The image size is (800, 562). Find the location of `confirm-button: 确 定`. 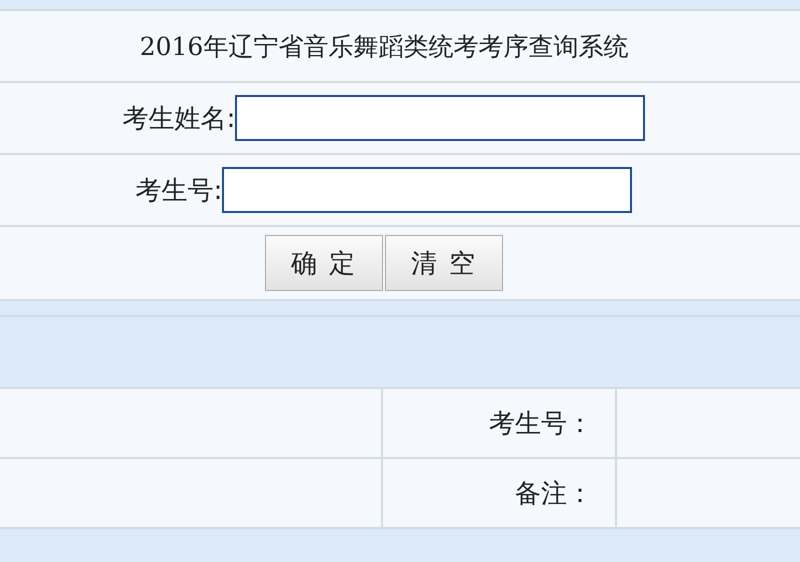

confirm-button: 确 定 is located at coordinates (324, 263).